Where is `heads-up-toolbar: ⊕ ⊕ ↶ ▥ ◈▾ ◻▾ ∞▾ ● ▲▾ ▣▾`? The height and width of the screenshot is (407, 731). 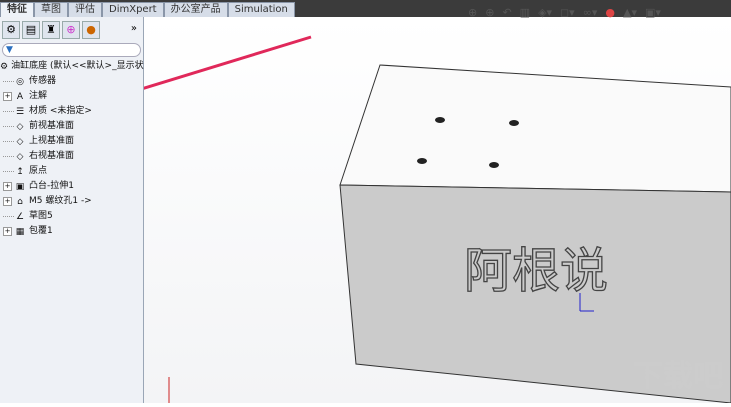
heads-up-toolbar: ⊕ ⊕ ↶ ▥ ◈▾ ◻▾ ∞▾ ● ▲▾ ▣▾ is located at coordinates (564, 12).